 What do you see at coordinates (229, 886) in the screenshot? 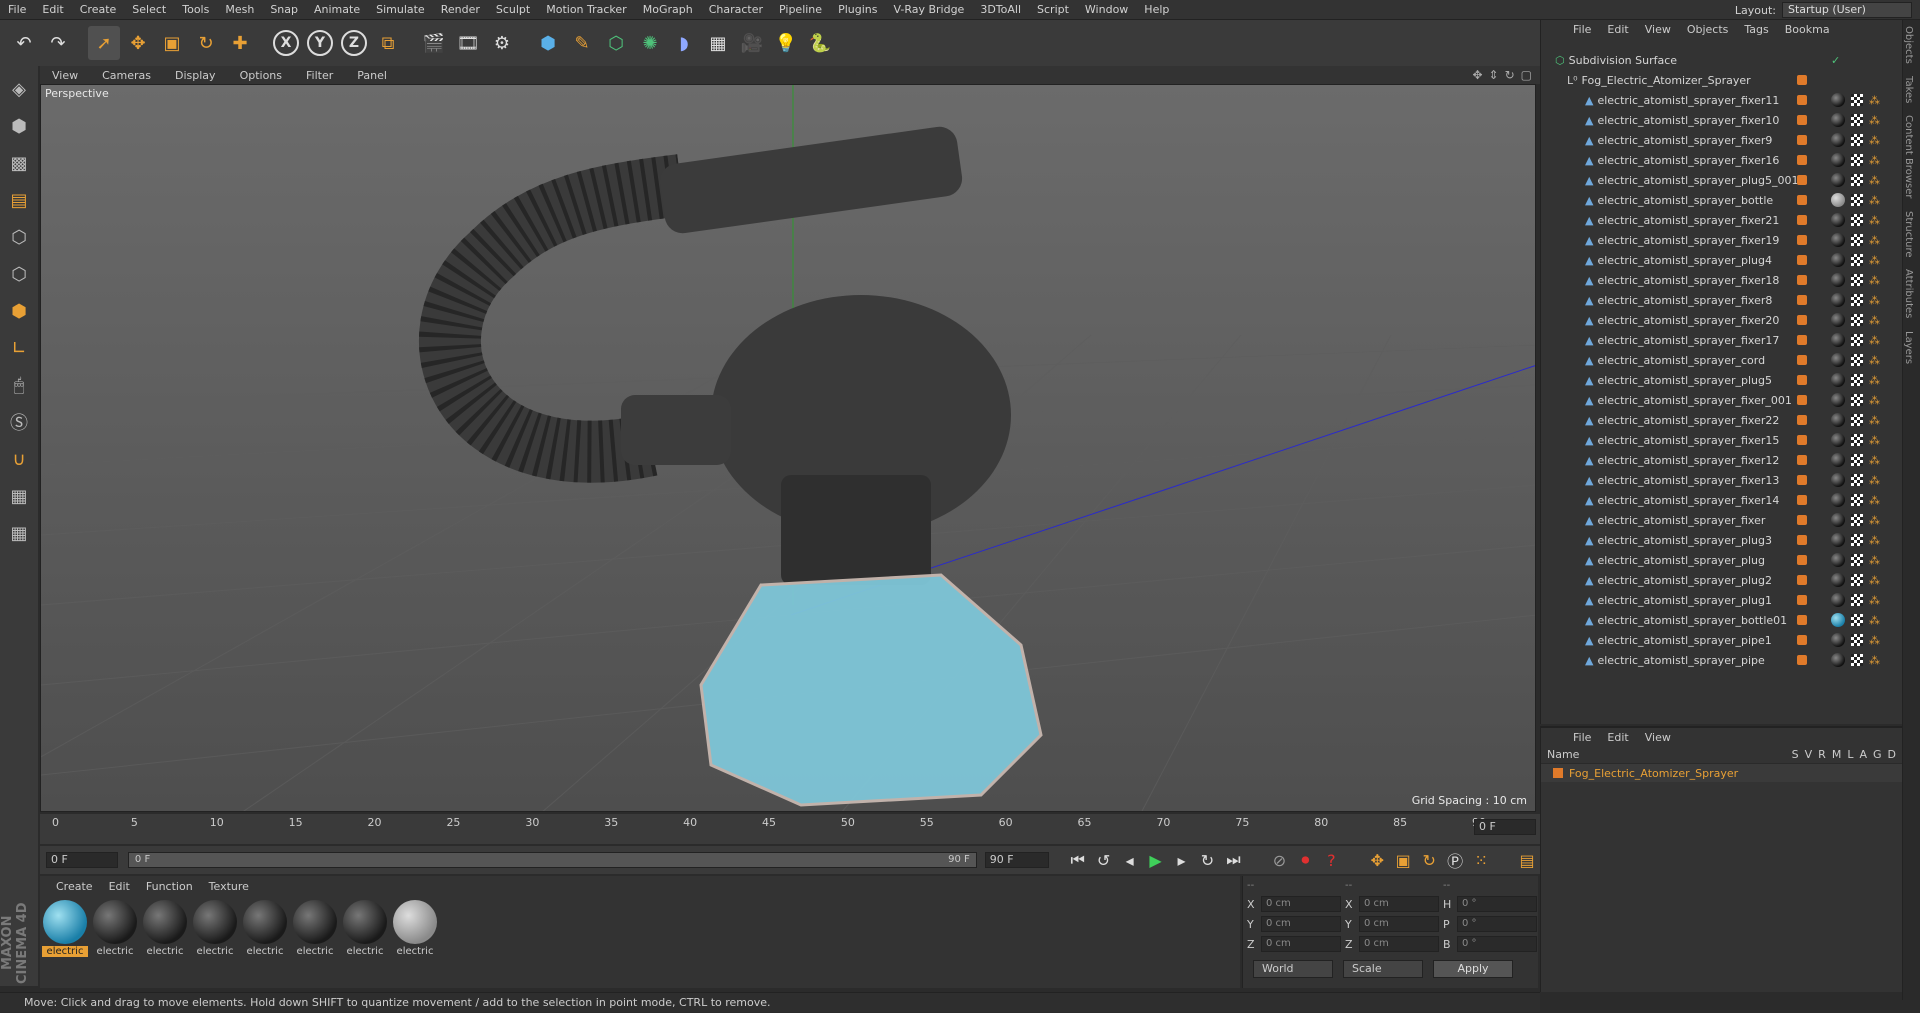
I see `material-menu-texture: Texture` at bounding box center [229, 886].